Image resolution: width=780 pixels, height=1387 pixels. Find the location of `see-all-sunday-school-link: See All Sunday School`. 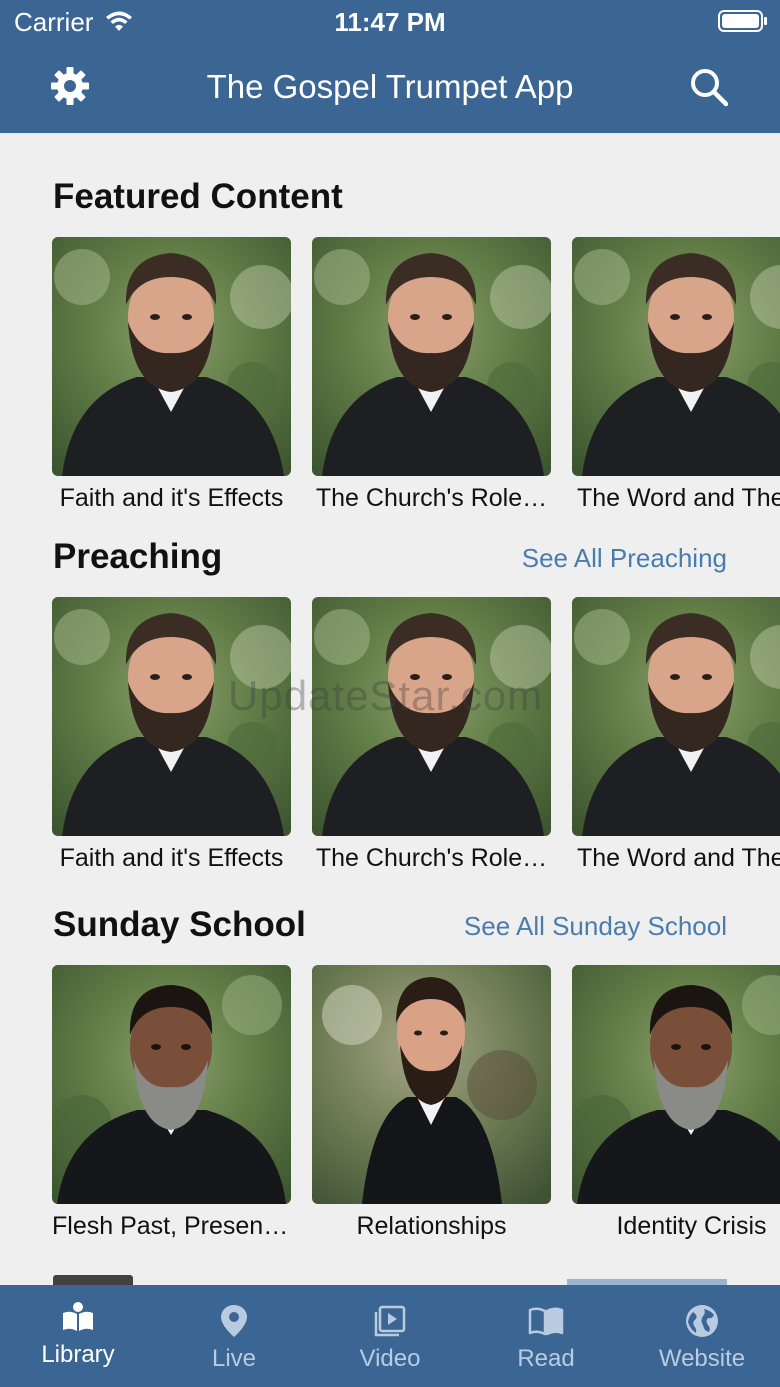

see-all-sunday-school-link: See All Sunday School is located at coordinates (595, 926).